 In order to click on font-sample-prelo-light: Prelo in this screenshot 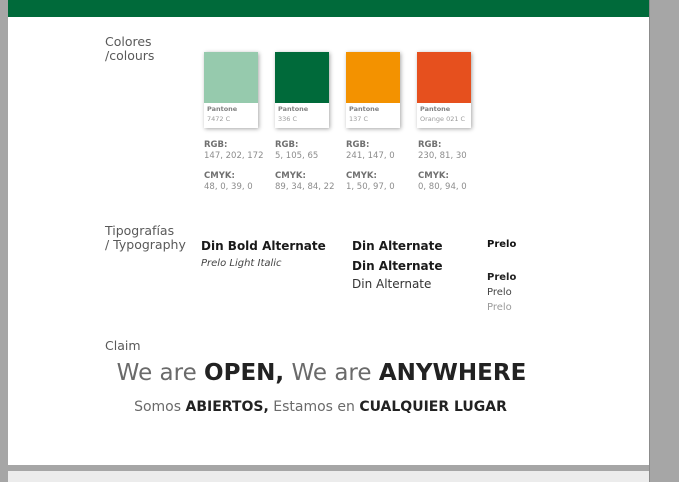, I will do `click(499, 307)`.